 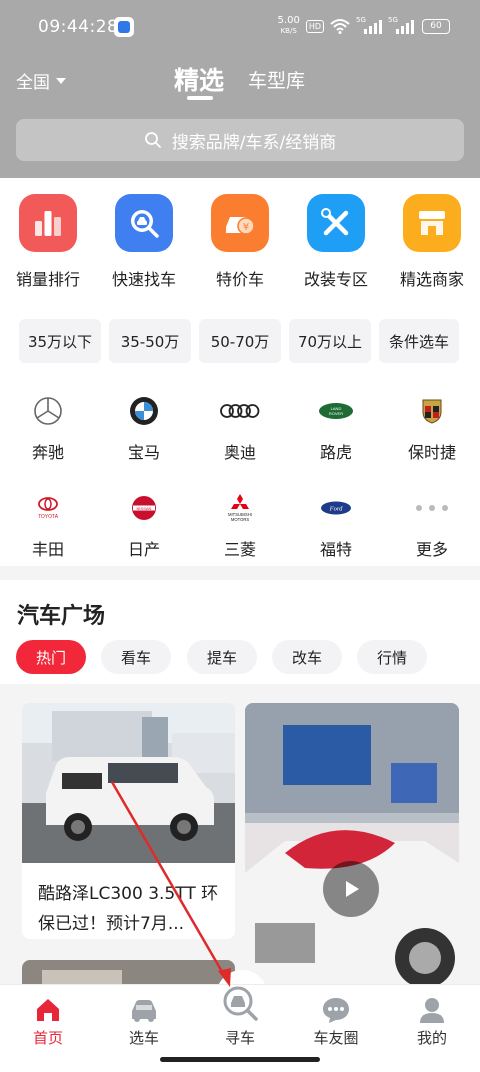 What do you see at coordinates (199, 79) in the screenshot?
I see `tab-featured: 精选` at bounding box center [199, 79].